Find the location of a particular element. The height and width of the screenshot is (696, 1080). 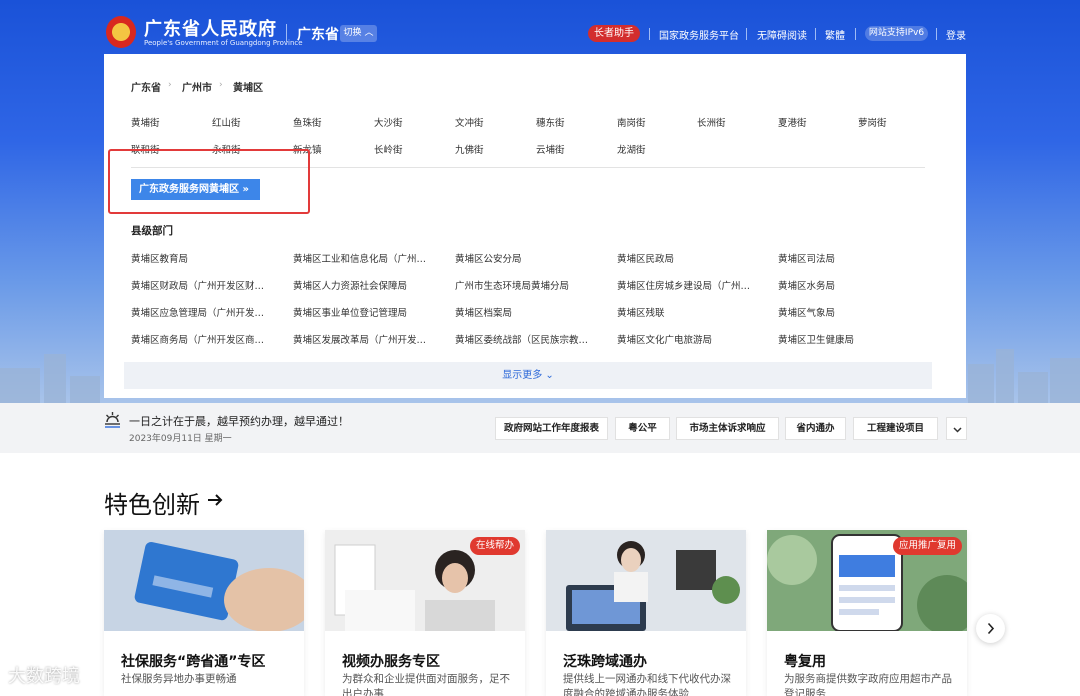

chevron-right-icon is located at coordinates (991, 628).